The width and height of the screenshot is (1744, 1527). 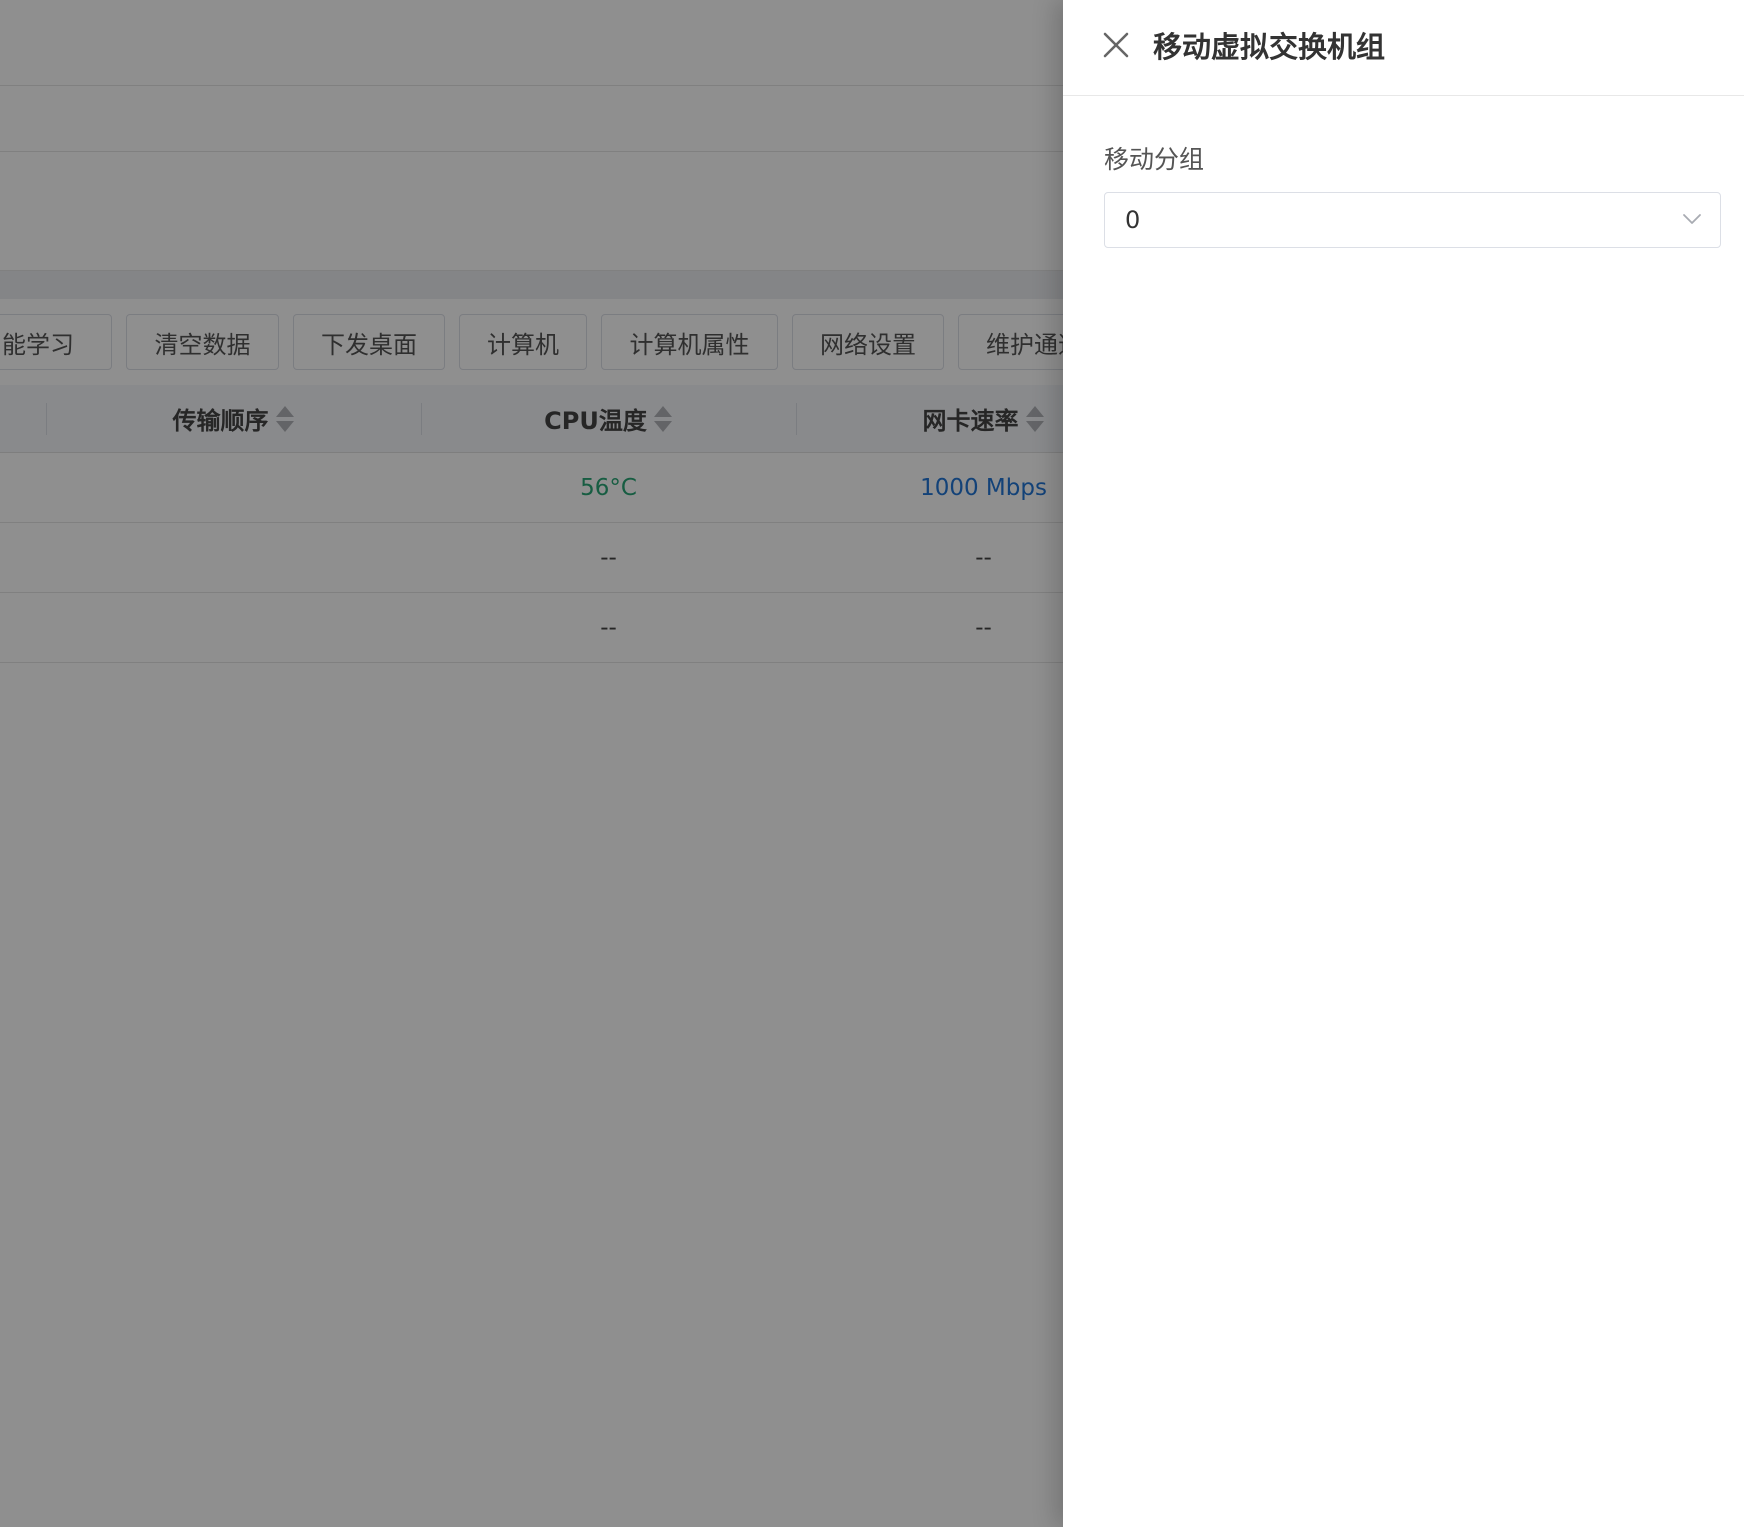 I want to click on close-icon, so click(x=1121, y=48).